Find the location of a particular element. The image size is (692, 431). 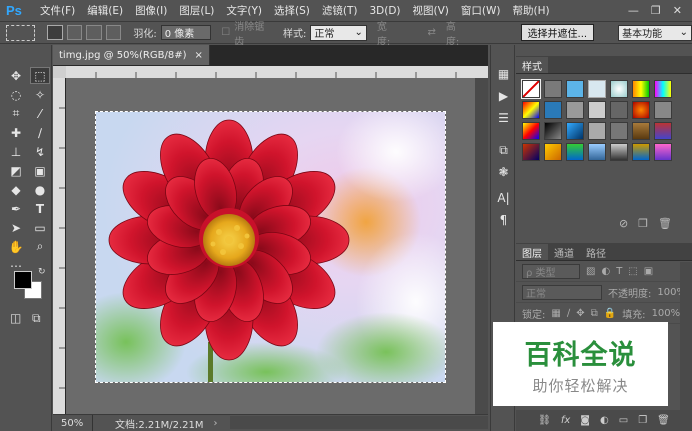

tab-styles: 样式 is located at coordinates (532, 65).